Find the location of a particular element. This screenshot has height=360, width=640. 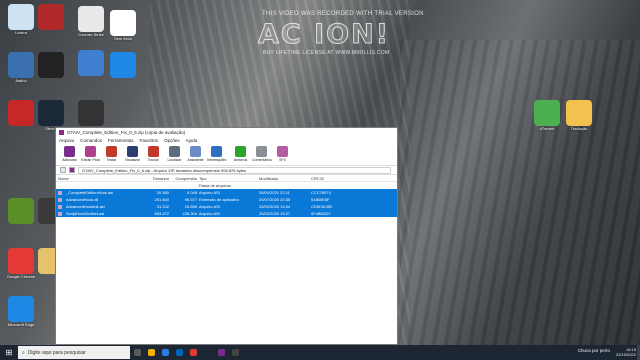

windows-start-icon: ⊞ is located at coordinates (9, 352).